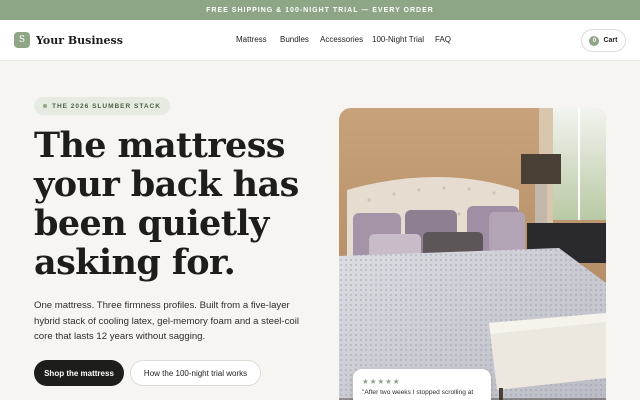  I want to click on cart-label: Cart, so click(610, 40).